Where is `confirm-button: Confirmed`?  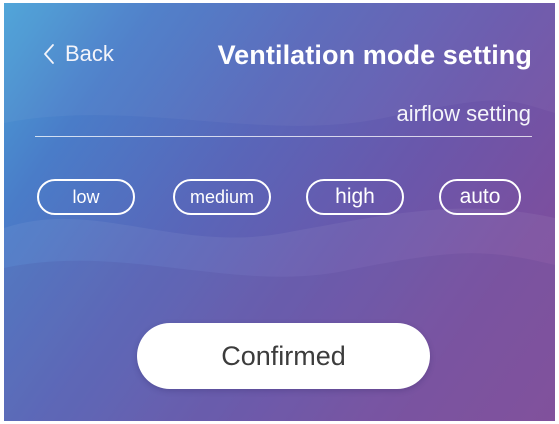 confirm-button: Confirmed is located at coordinates (283, 356).